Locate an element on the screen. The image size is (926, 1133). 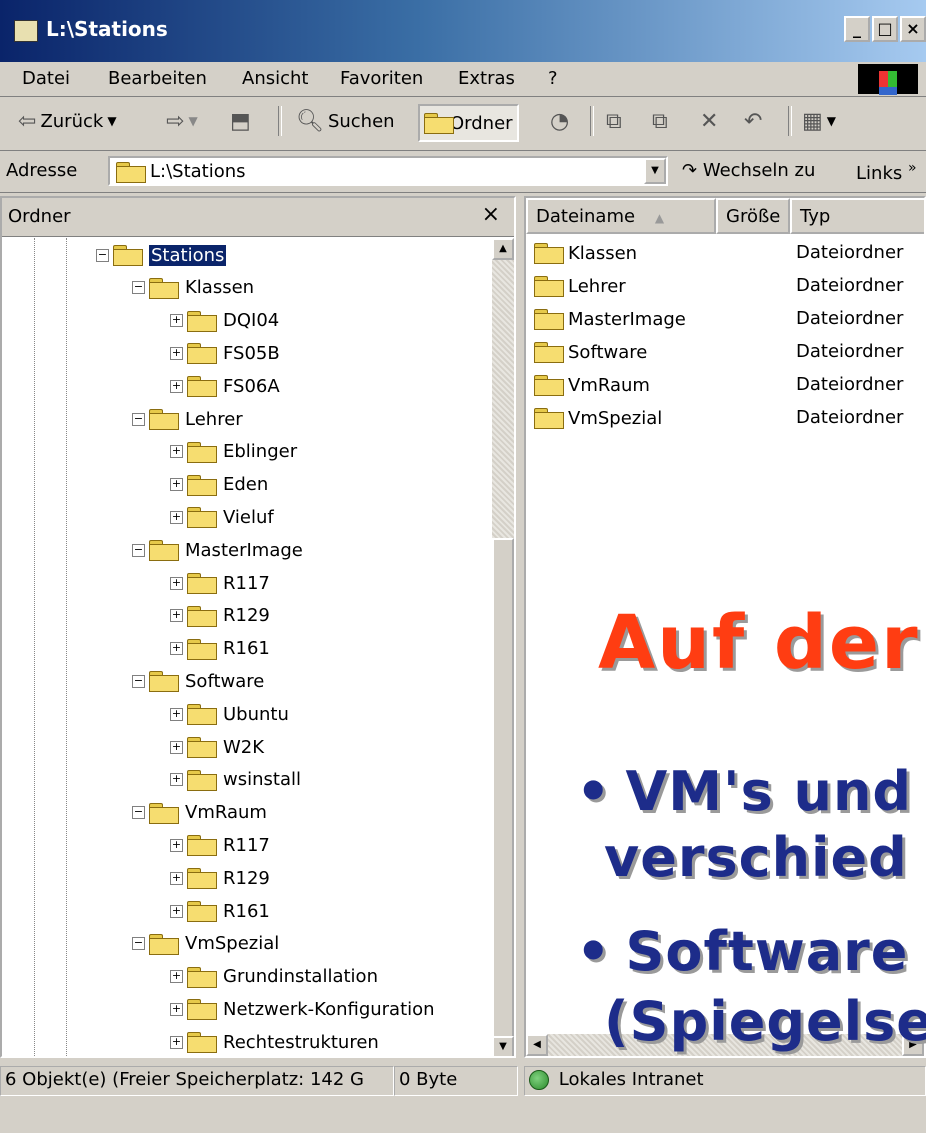
tree-item: − MasterImage is located at coordinates (217, 550).